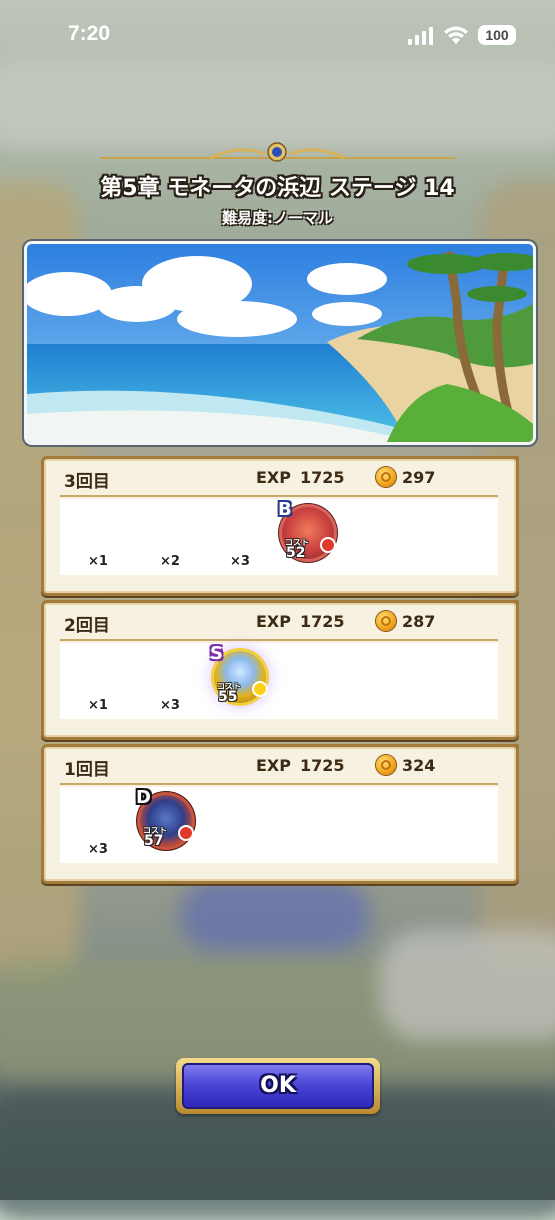 This screenshot has height=1220, width=555. Describe the element at coordinates (285, 509) in the screenshot. I see `rank-badge: B` at that location.